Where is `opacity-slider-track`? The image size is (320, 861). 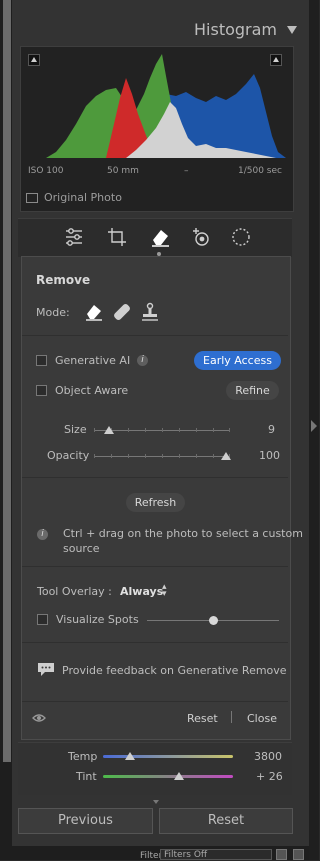 opacity-slider-track is located at coordinates (162, 456).